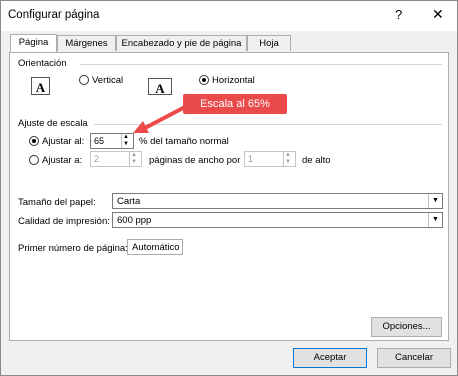 This screenshot has width=458, height=376. What do you see at coordinates (233, 80) in the screenshot?
I see `horizontal-label: Horizontal` at bounding box center [233, 80].